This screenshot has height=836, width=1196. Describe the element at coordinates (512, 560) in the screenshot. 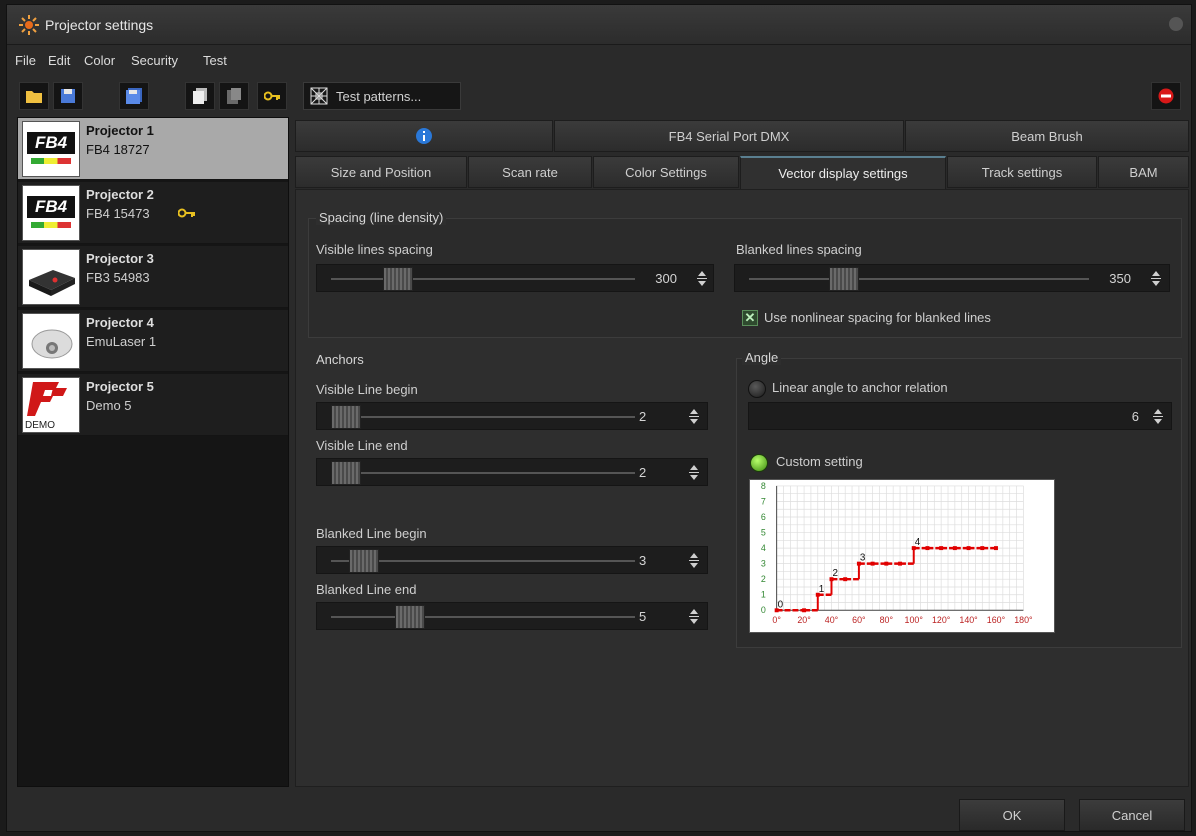

I see `blanked-line-begin-slider: 3` at that location.